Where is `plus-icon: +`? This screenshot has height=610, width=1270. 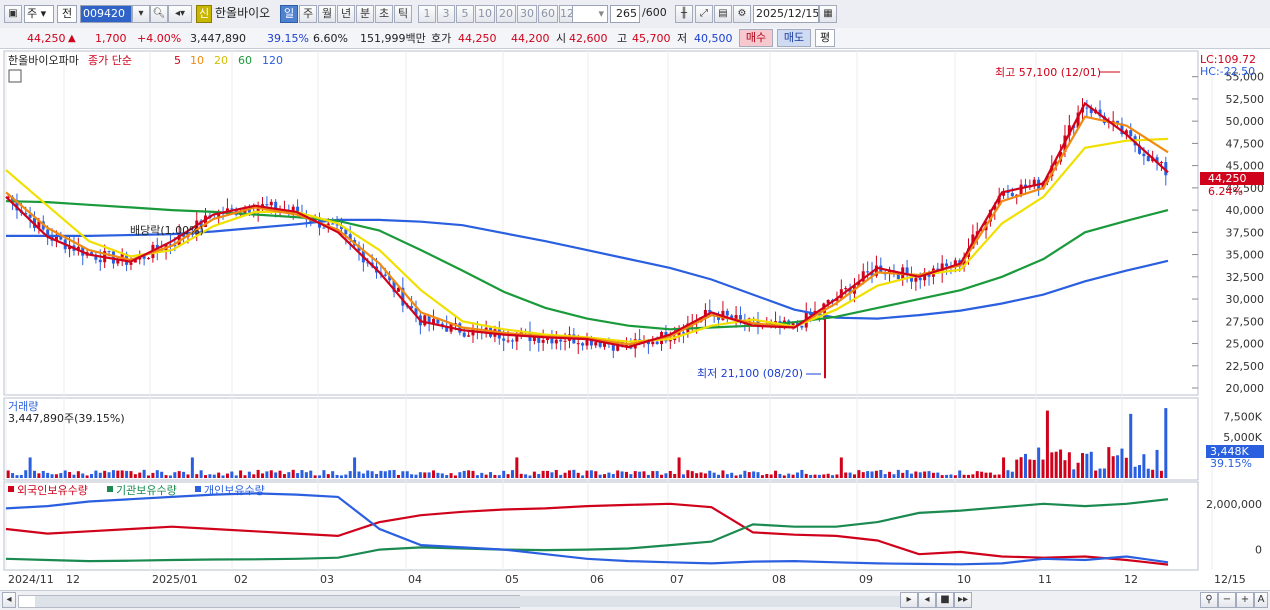
plus-icon: + is located at coordinates (1245, 600).